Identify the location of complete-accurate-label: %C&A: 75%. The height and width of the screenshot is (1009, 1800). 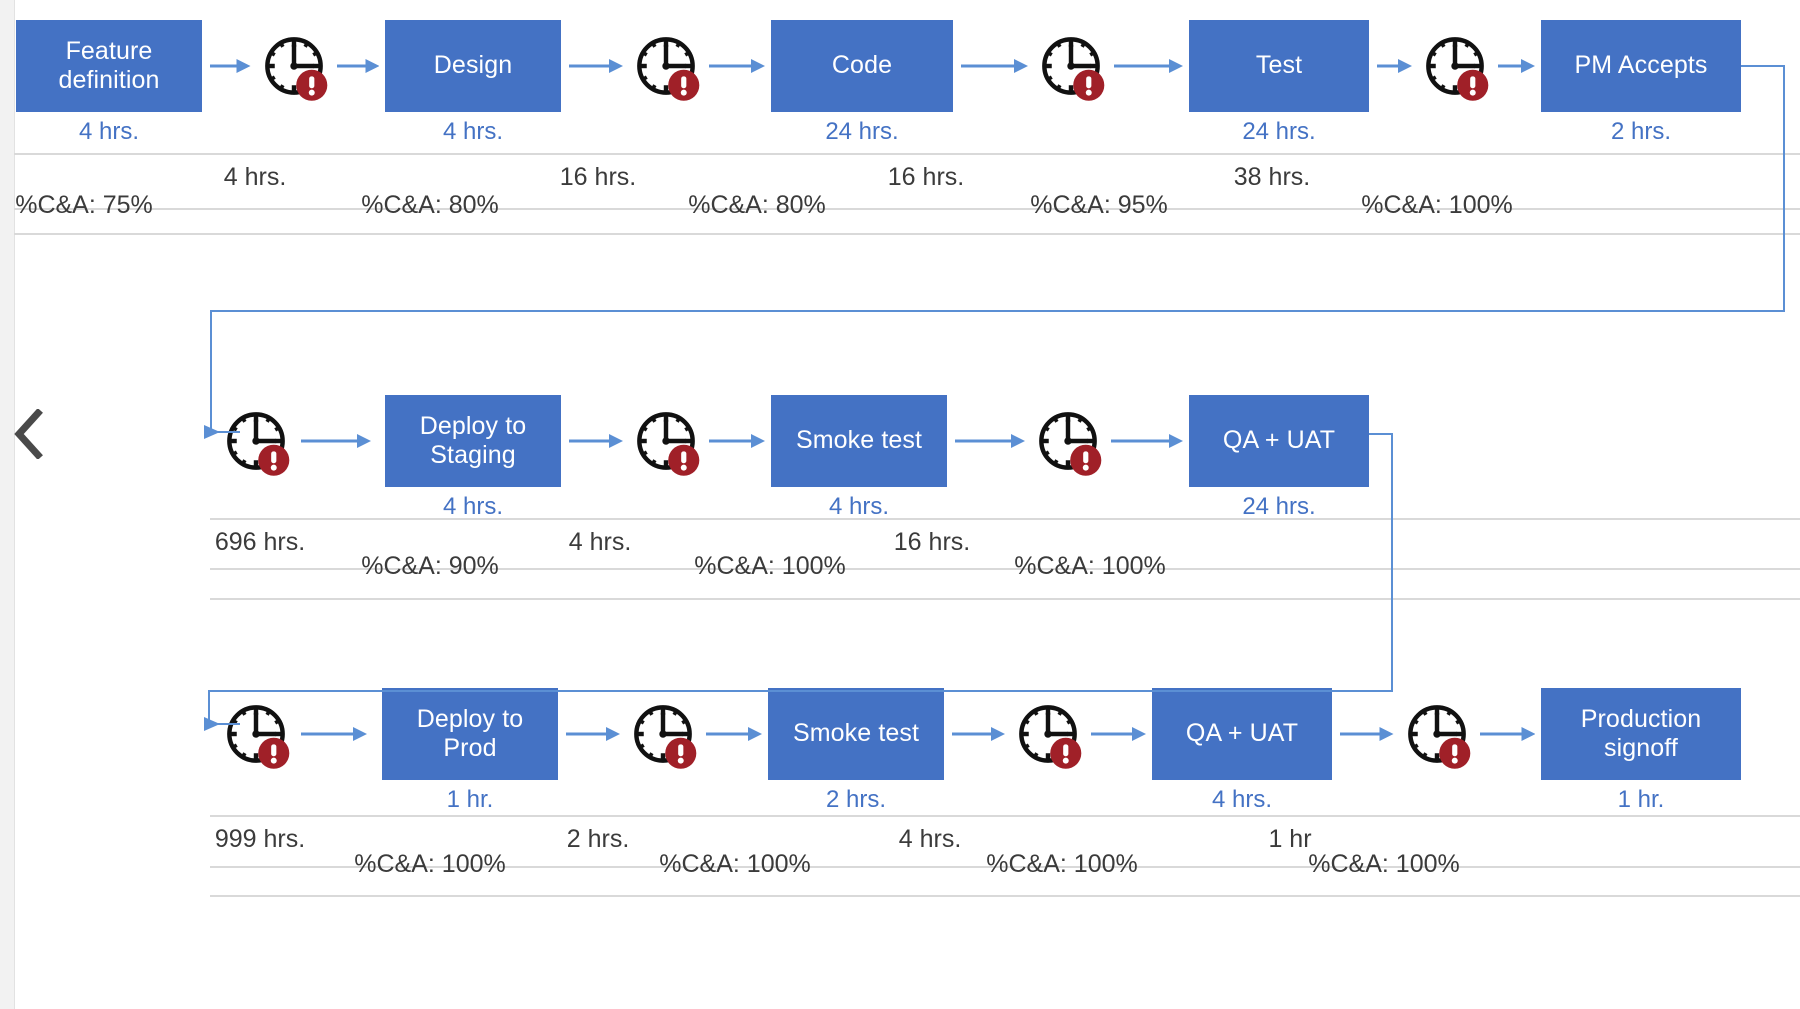
(84, 205).